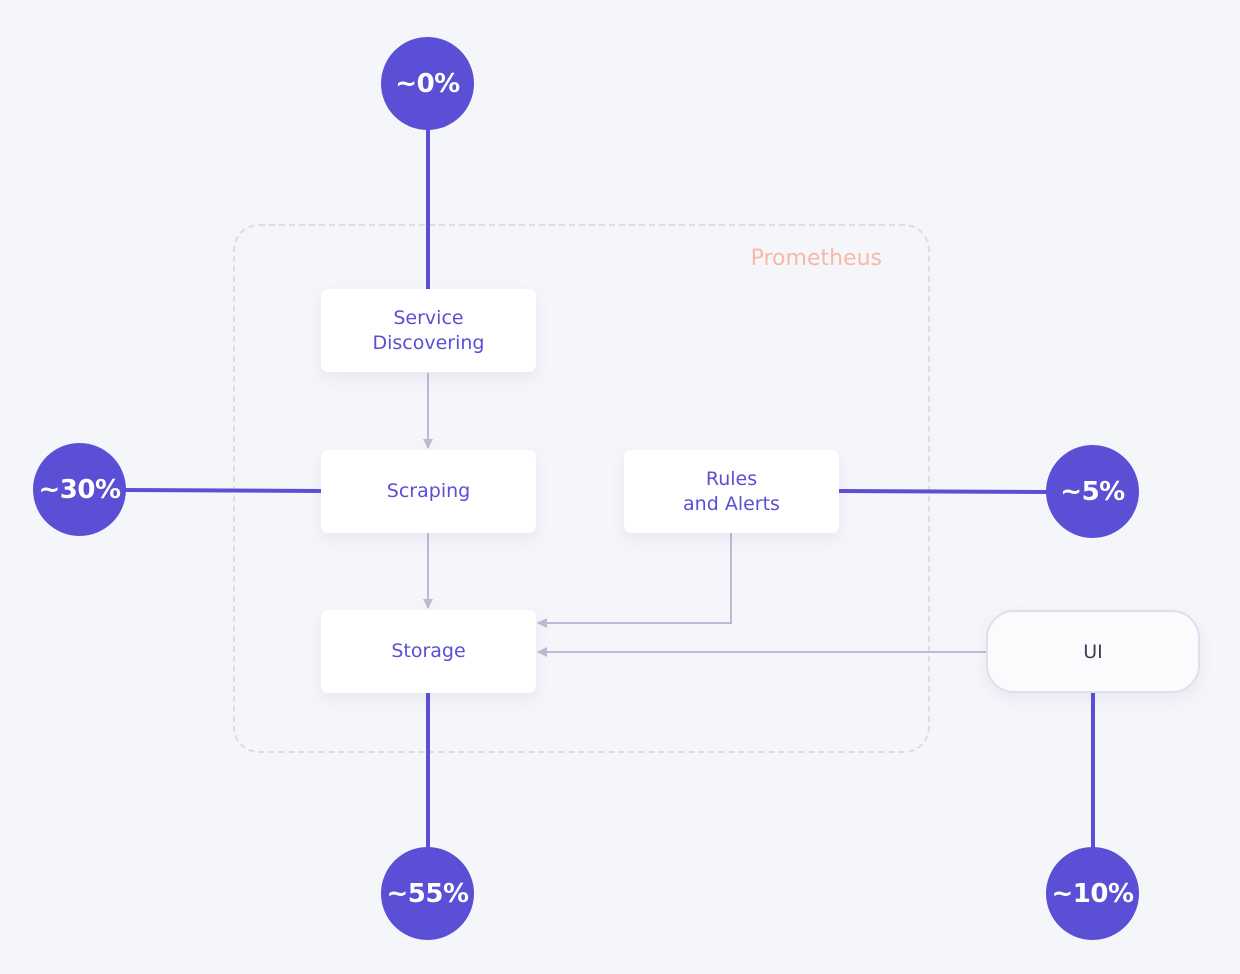 Image resolution: width=1240 pixels, height=974 pixels. I want to click on wire-scraping-share, so click(222, 490).